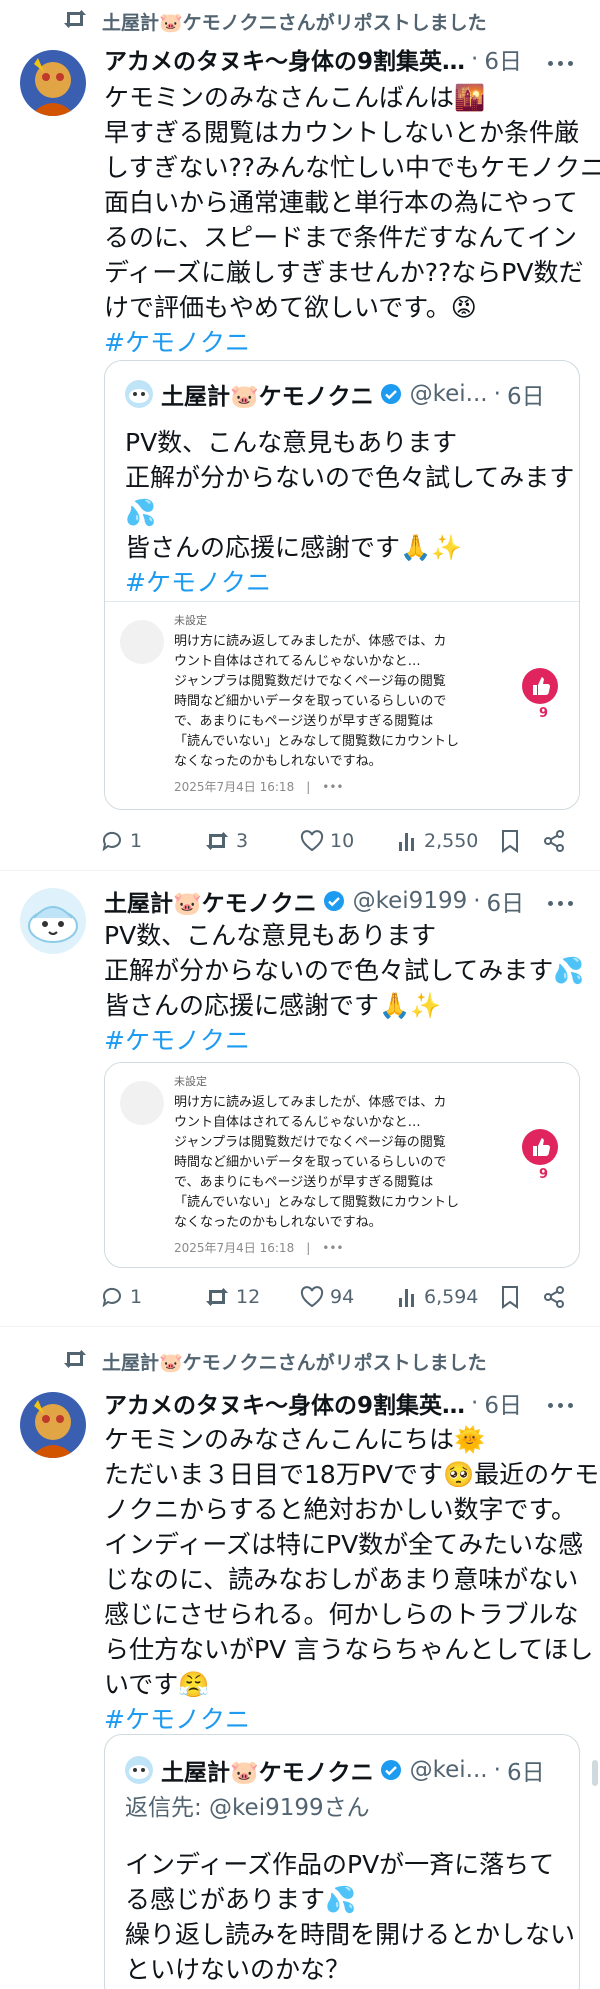  I want to click on tweet-line: 早すぎる閲覧はカウントしないとか条件厳, so click(342, 132).